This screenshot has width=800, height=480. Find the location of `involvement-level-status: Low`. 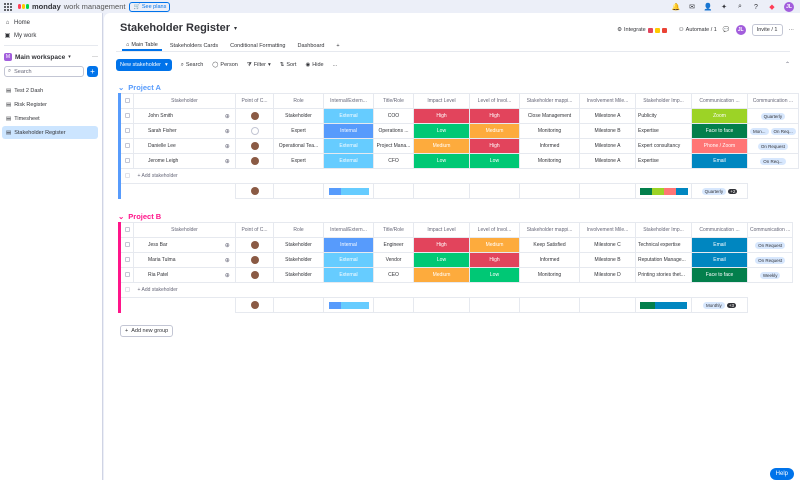

involvement-level-status: Low is located at coordinates (494, 161).